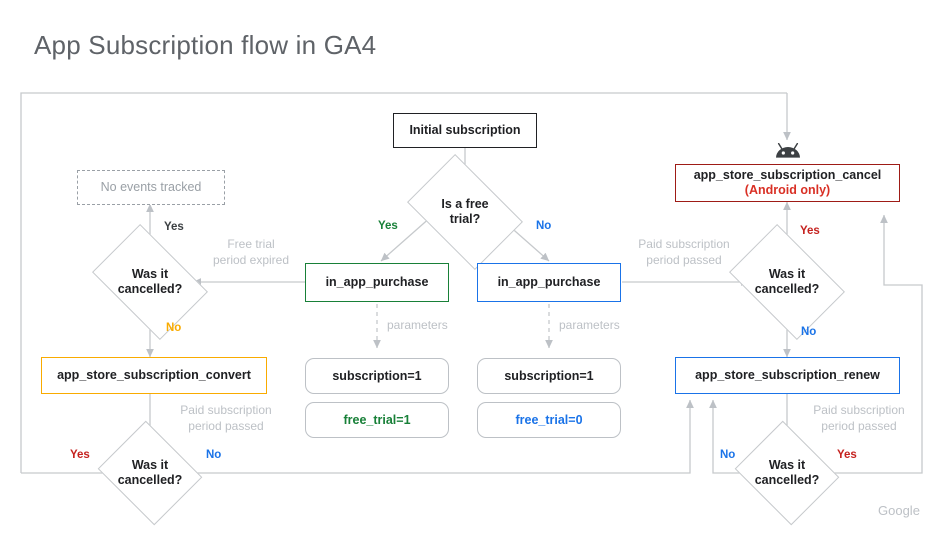  Describe the element at coordinates (174, 328) in the screenshot. I see `edge-label-left-cancelled-no: No` at that location.